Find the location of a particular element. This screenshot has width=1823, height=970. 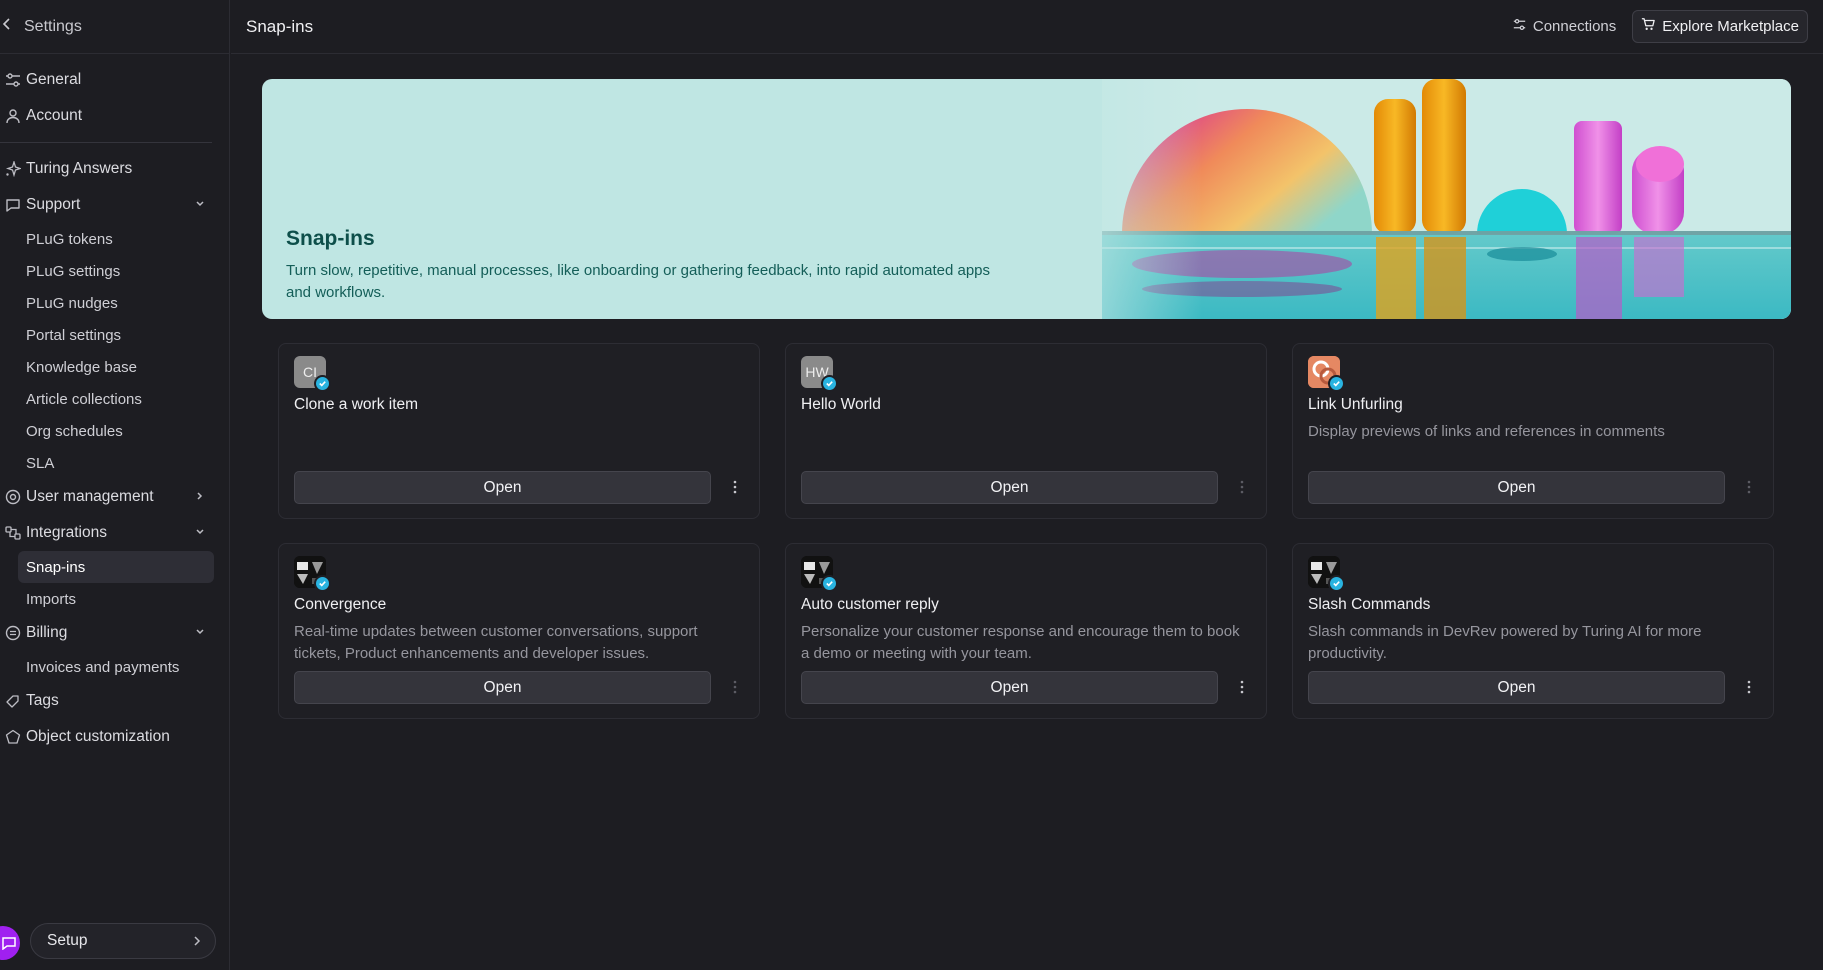

tag-icon is located at coordinates (13, 701).